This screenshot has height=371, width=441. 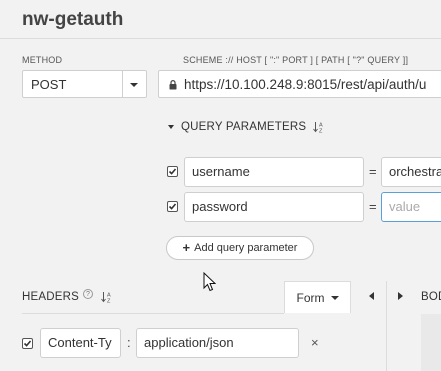 I want to click on headers-view-label: Form, so click(x=310, y=297).